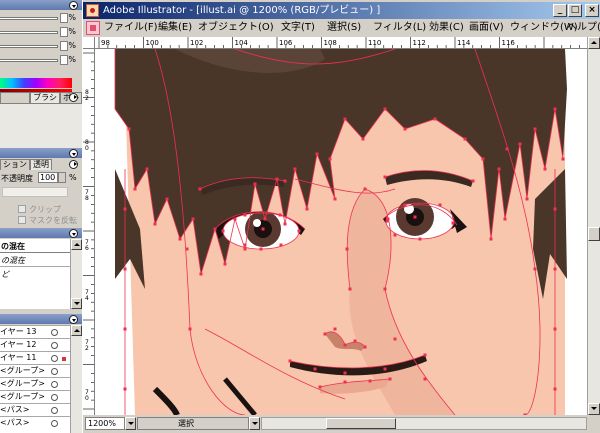  Describe the element at coordinates (45, 209) in the screenshot. I see `clip-label: クリップ` at that location.